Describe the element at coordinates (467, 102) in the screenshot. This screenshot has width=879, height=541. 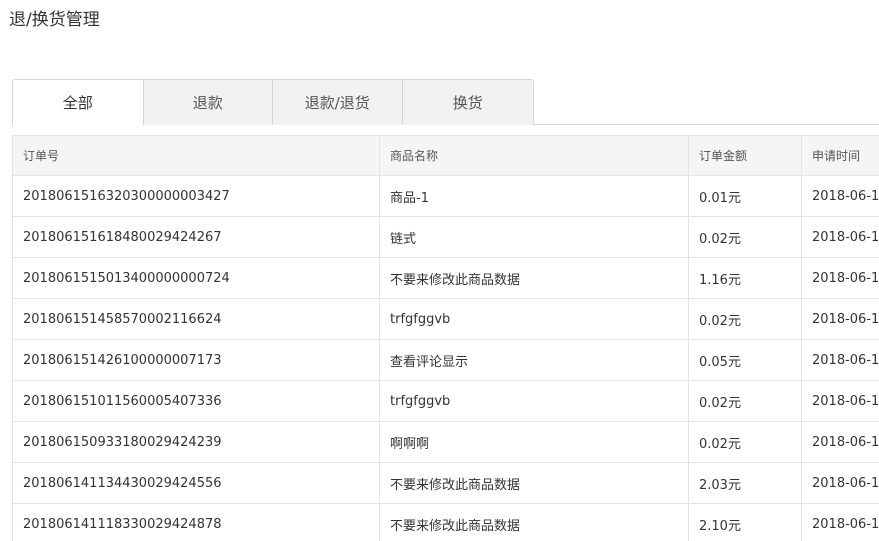
I see `tab-exchange: 换货` at that location.